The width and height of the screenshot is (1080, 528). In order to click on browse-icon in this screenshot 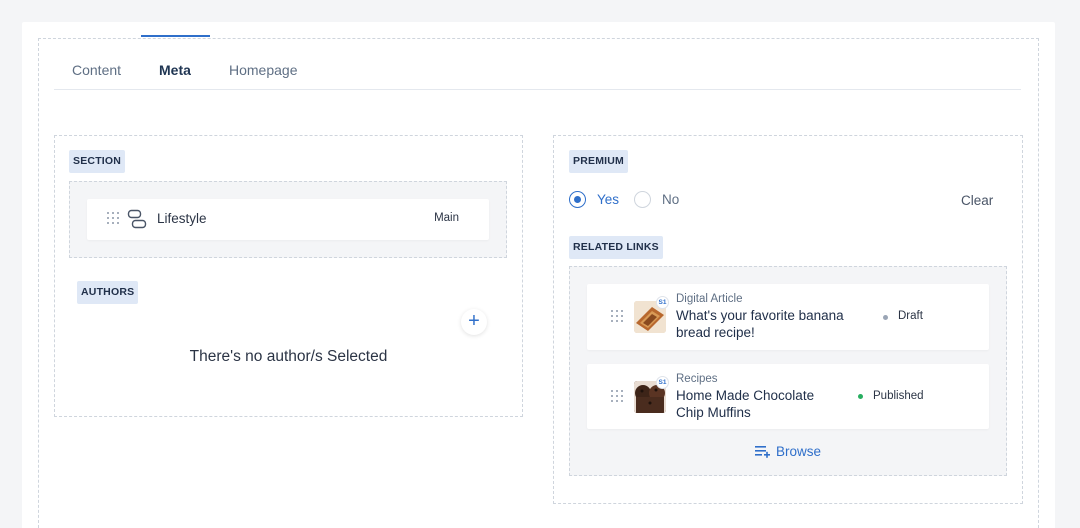, I will do `click(762, 452)`.